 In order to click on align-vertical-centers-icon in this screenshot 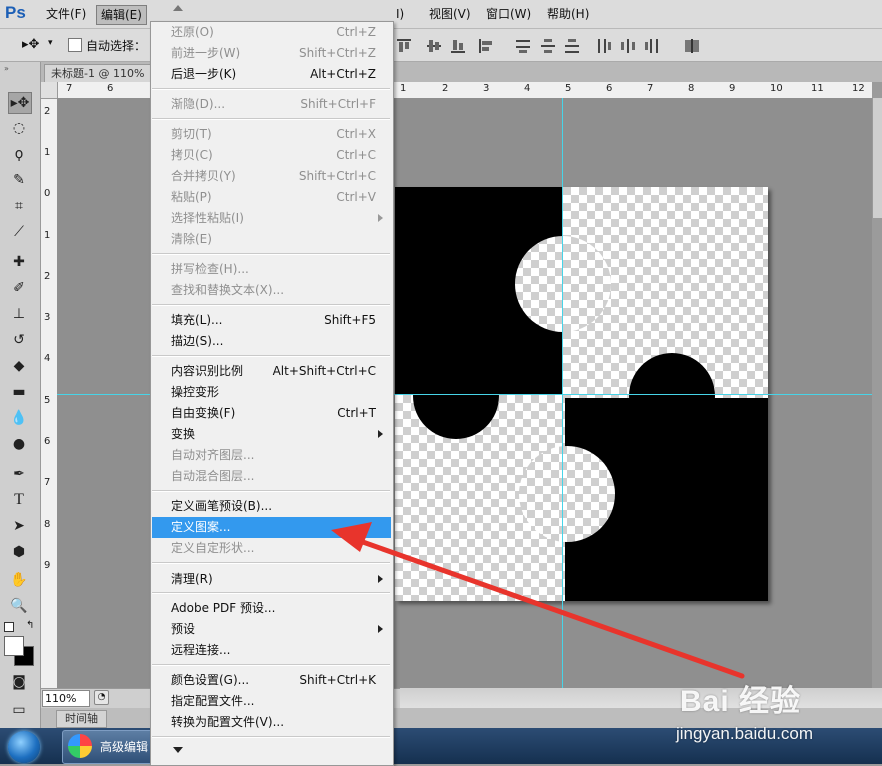, I will do `click(434, 47)`.